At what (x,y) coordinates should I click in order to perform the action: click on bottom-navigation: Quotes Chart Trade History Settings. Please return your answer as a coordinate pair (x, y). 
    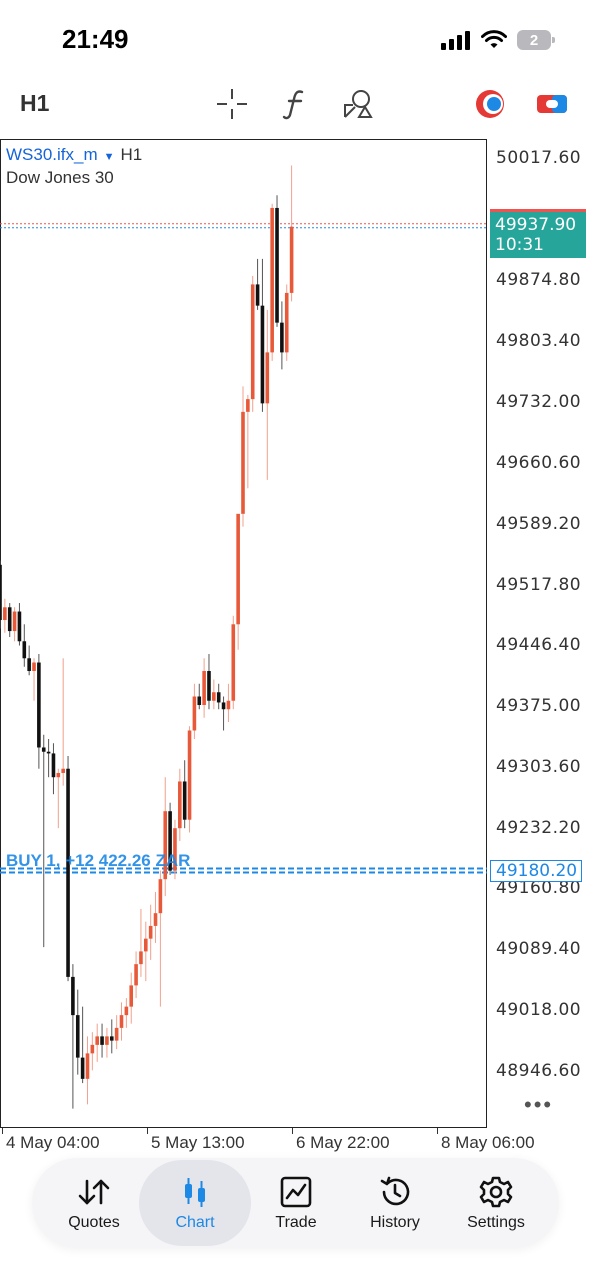
    Looking at the image, I should click on (295, 1203).